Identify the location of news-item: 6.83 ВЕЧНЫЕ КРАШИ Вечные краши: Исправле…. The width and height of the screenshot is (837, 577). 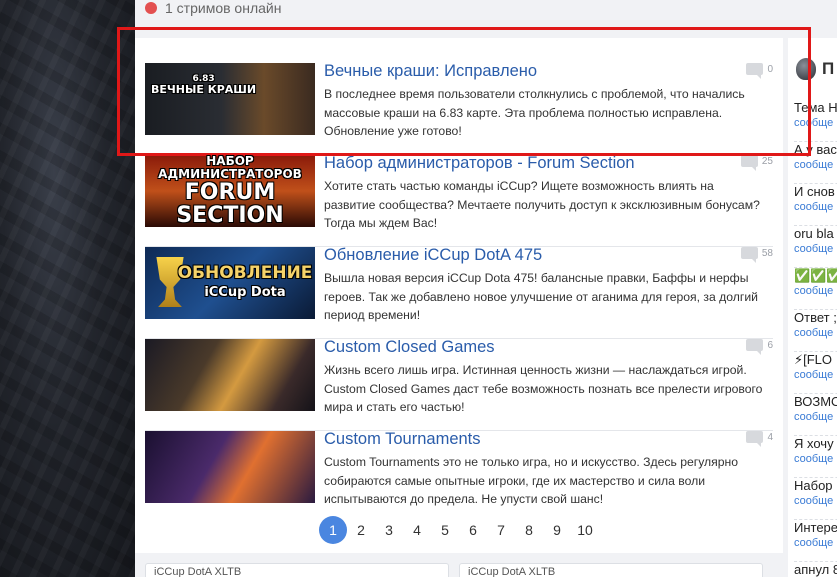
(459, 108).